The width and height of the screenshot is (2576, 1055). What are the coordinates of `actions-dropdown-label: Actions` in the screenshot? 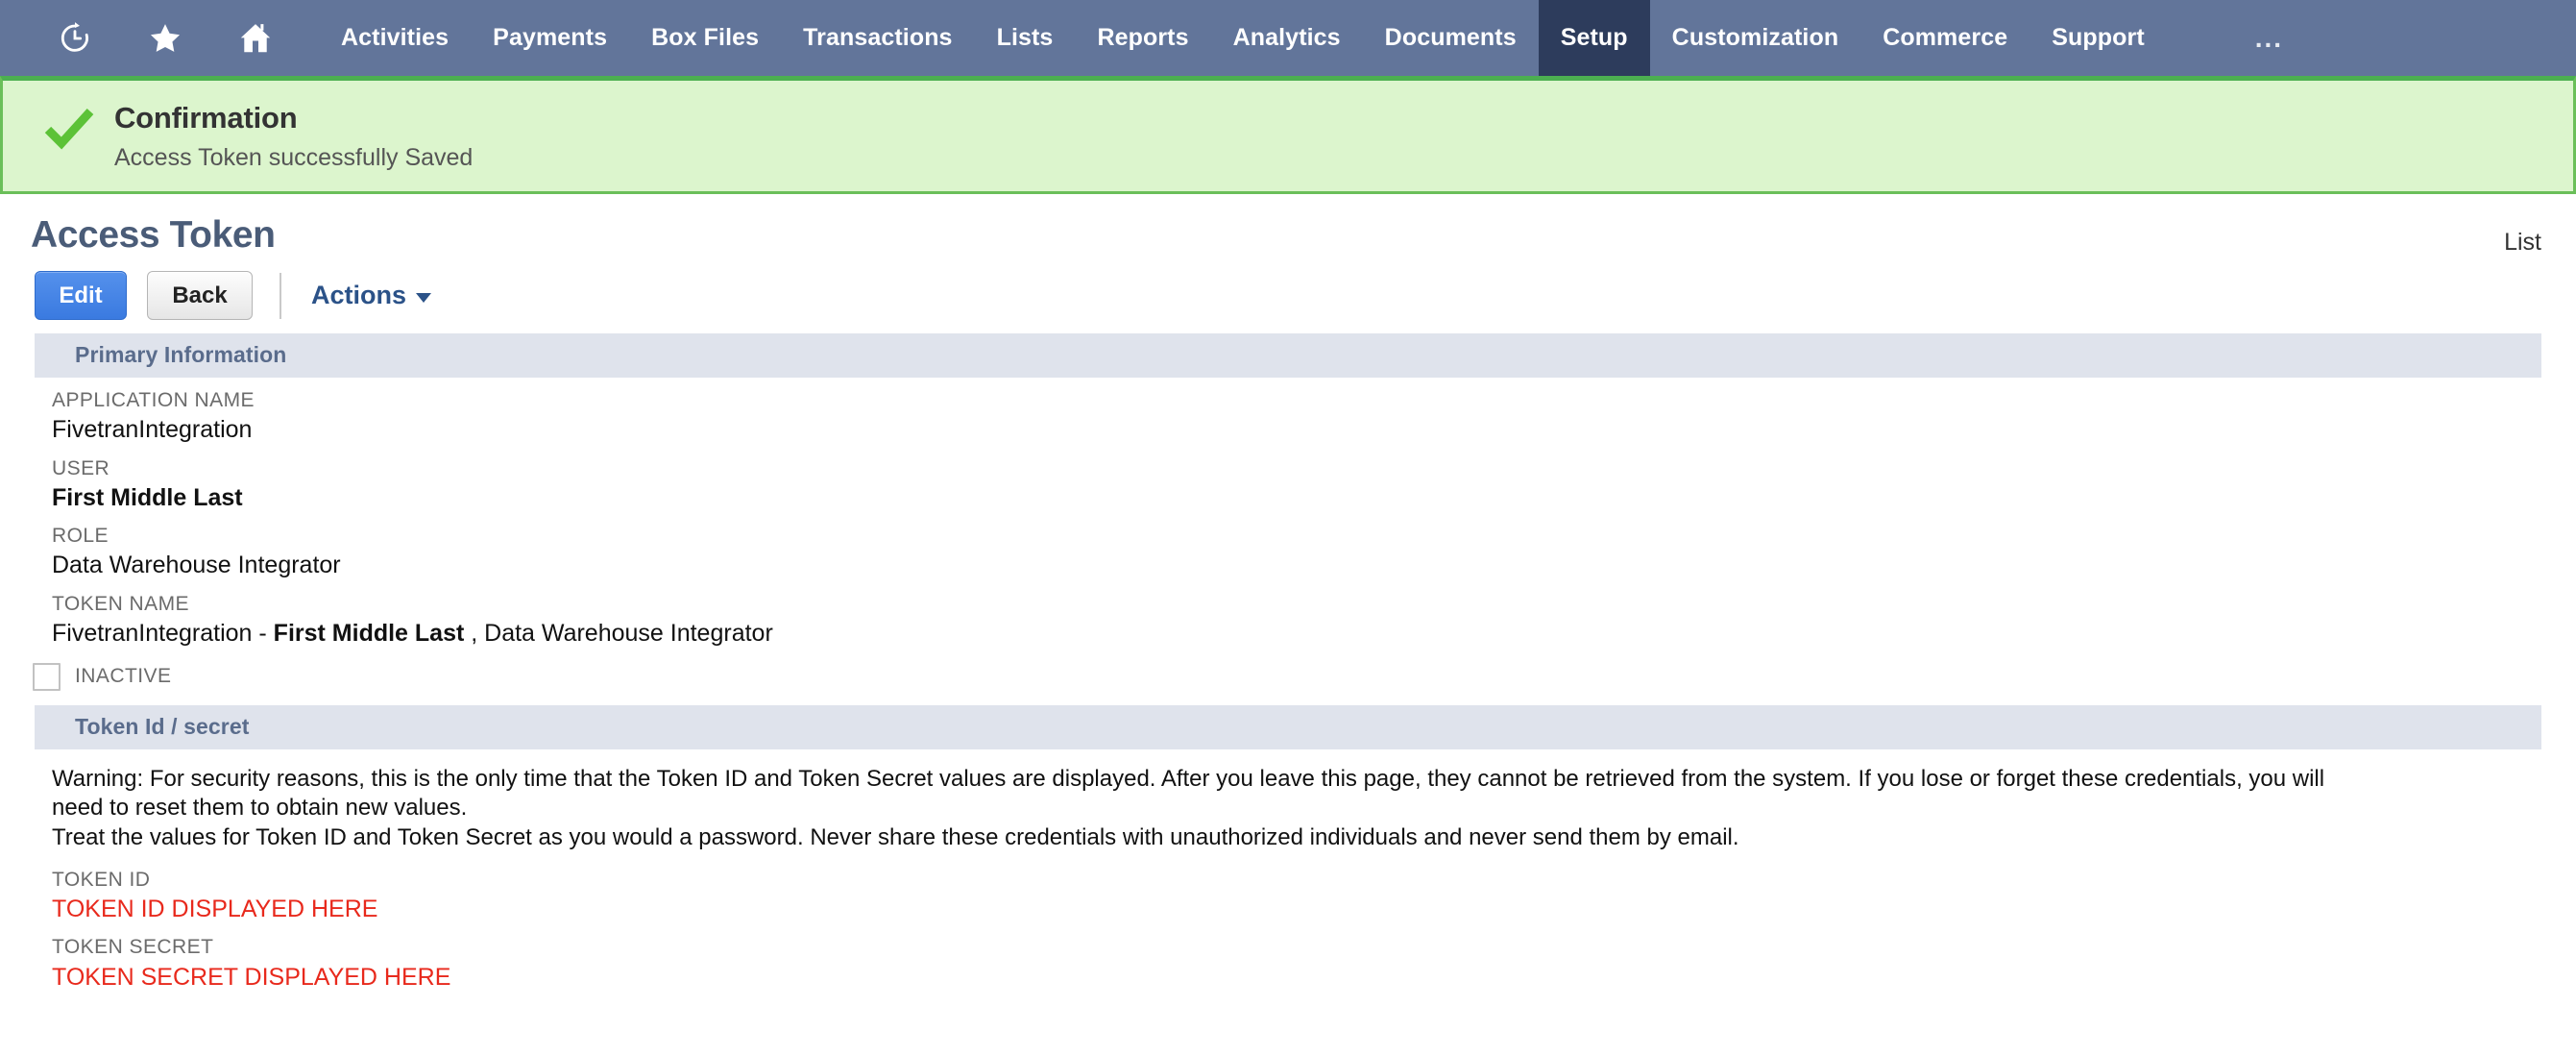 It's located at (359, 295).